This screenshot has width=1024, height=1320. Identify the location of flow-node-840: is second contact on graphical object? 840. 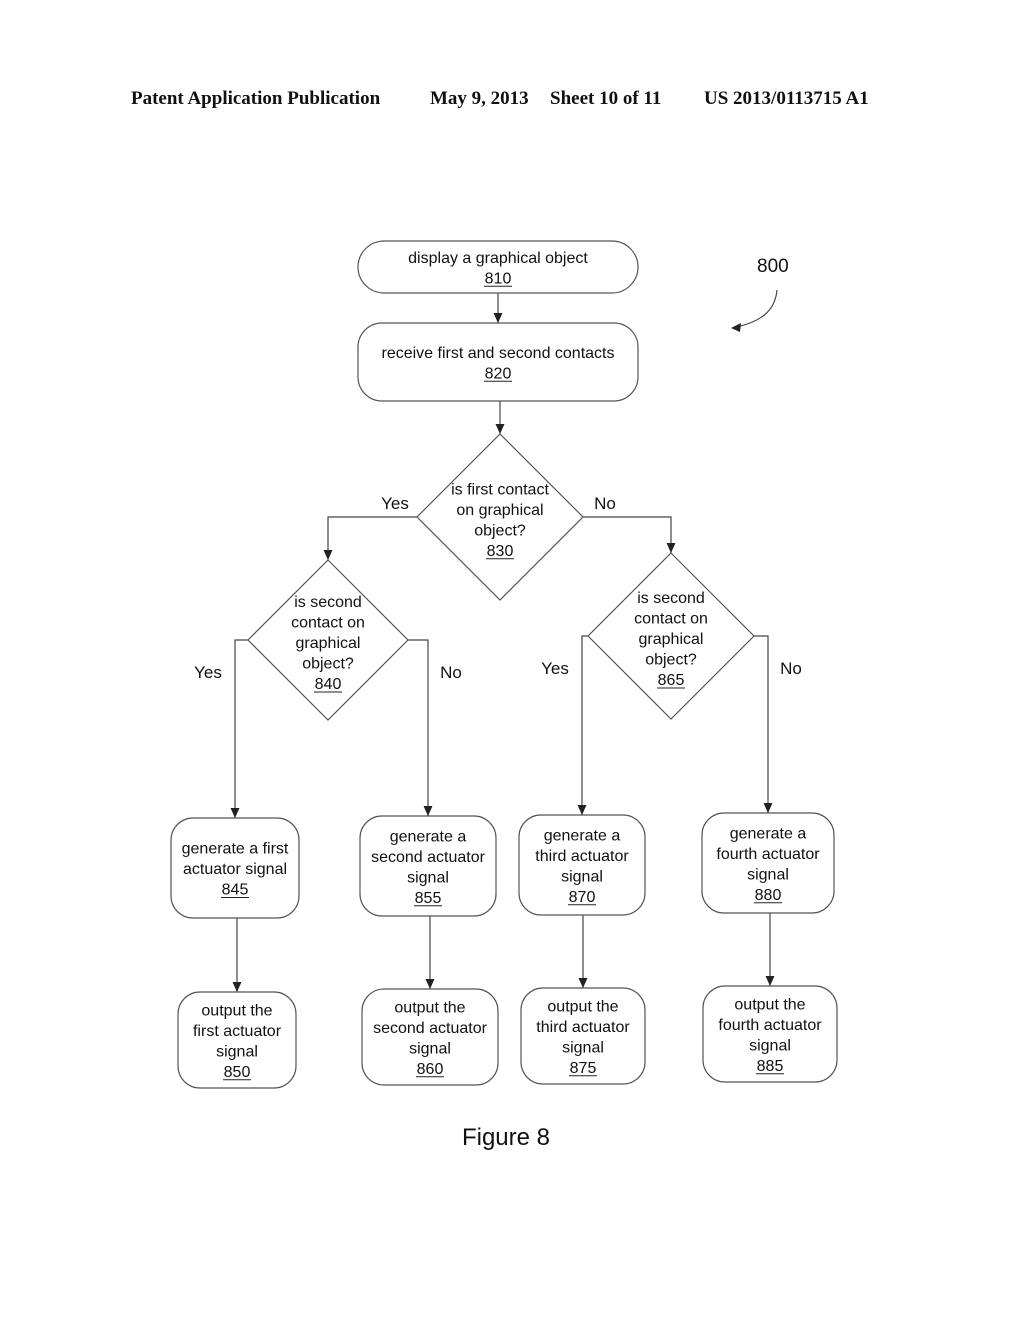
(328, 640).